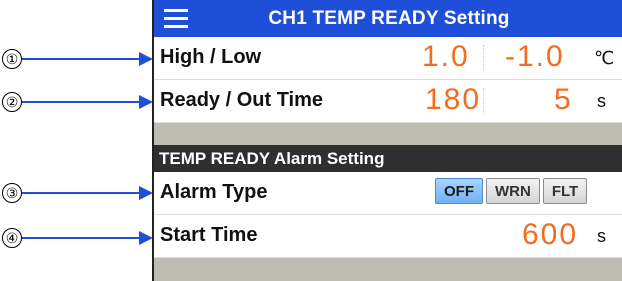 The image size is (622, 281). What do you see at coordinates (388, 193) in the screenshot?
I see `alarm-type-row: Alarm Type OFF WRN FLT` at bounding box center [388, 193].